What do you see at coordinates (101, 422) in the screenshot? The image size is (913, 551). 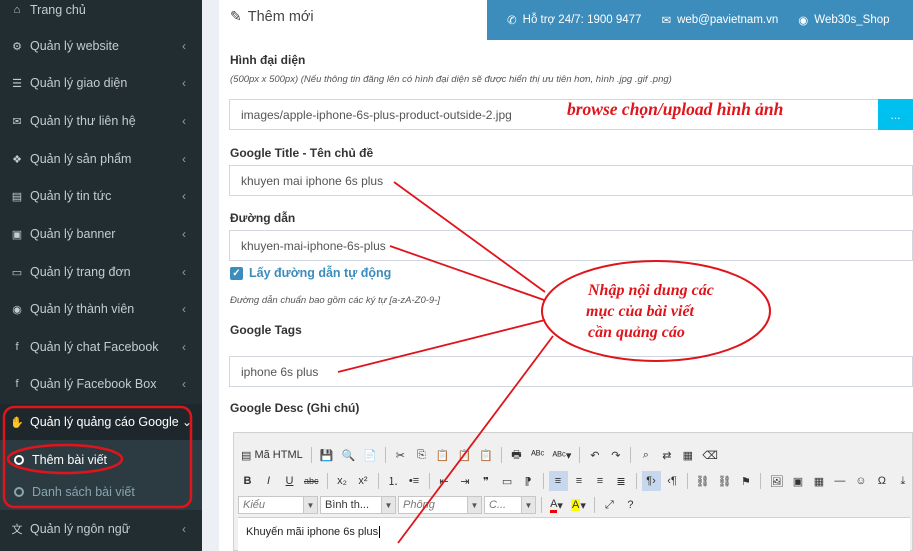 I see `sidebar-item-google-ads: ✋ Quản lý quảng cáo Google ⌄` at bounding box center [101, 422].